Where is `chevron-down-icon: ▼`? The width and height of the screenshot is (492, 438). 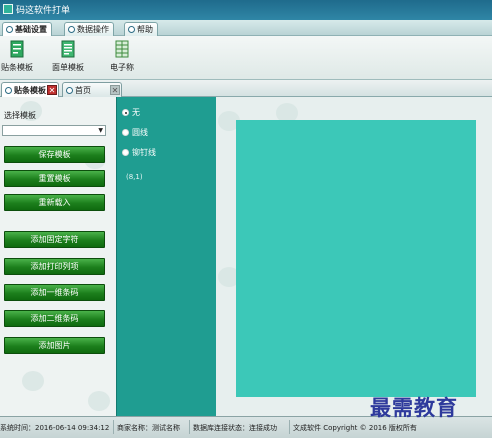 chevron-down-icon: ▼ is located at coordinates (100, 130).